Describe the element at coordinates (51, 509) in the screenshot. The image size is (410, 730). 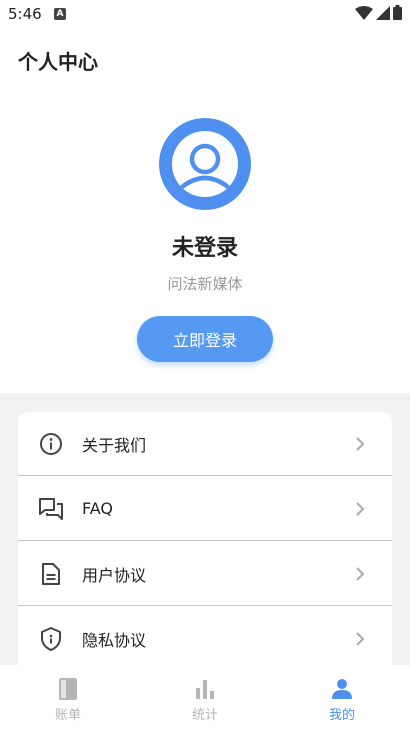
I see `chat-icon` at that location.